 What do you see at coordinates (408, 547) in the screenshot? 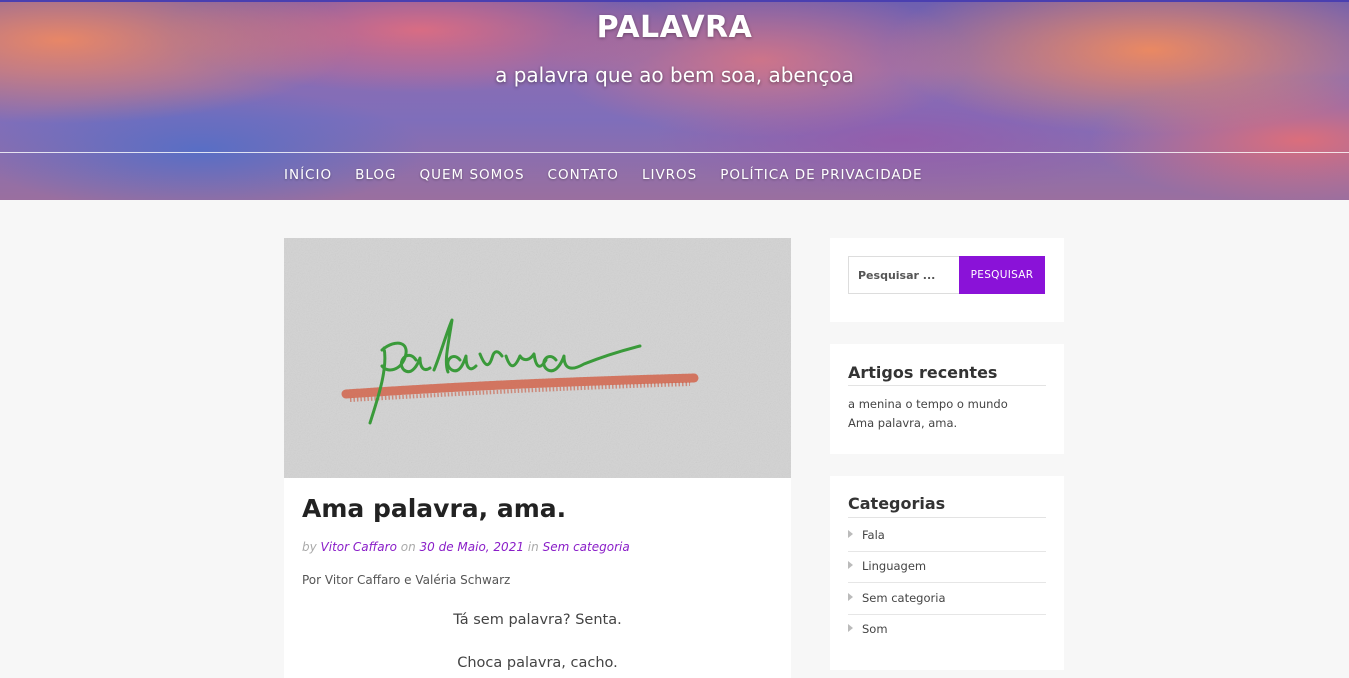
I see `post-meta-on-label: on` at bounding box center [408, 547].